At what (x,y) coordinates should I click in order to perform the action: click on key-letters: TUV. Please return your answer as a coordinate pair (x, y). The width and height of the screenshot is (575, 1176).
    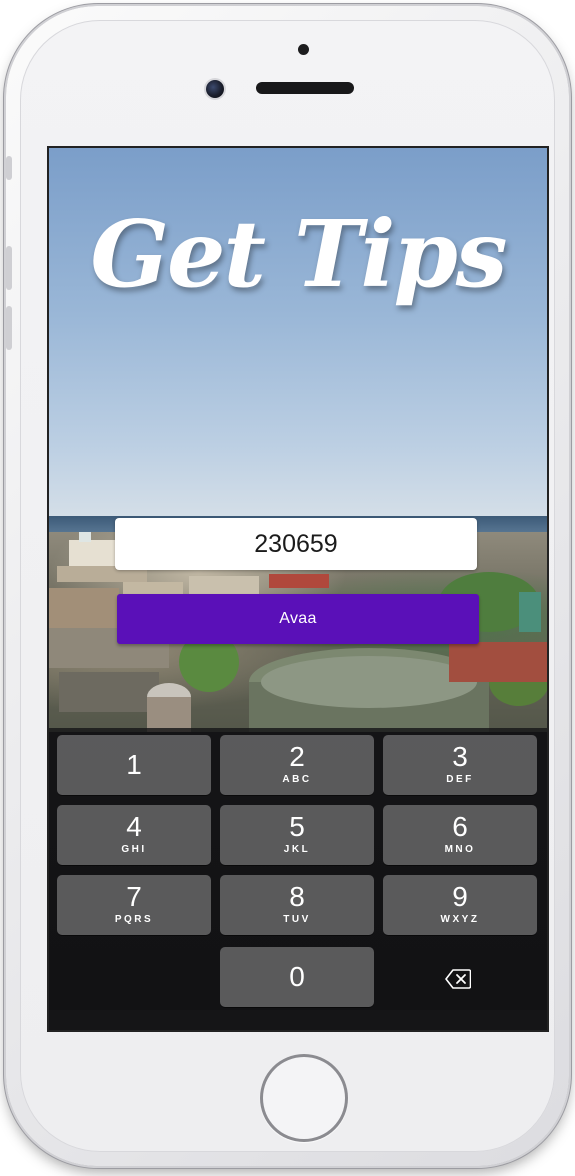
    Looking at the image, I should click on (297, 919).